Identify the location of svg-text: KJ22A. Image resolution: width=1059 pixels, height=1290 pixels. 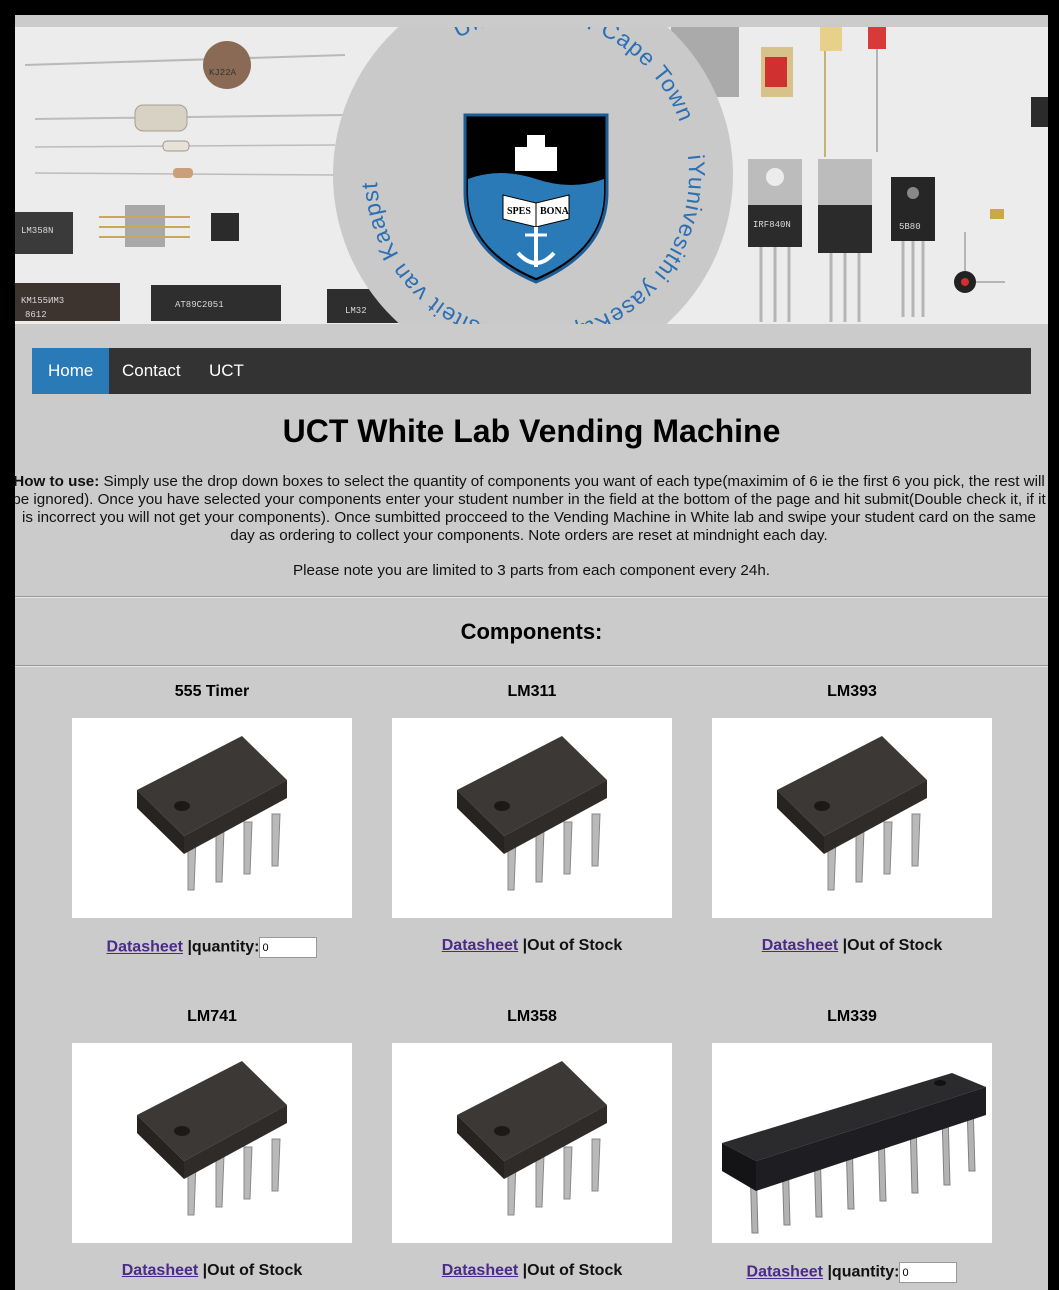
(223, 73).